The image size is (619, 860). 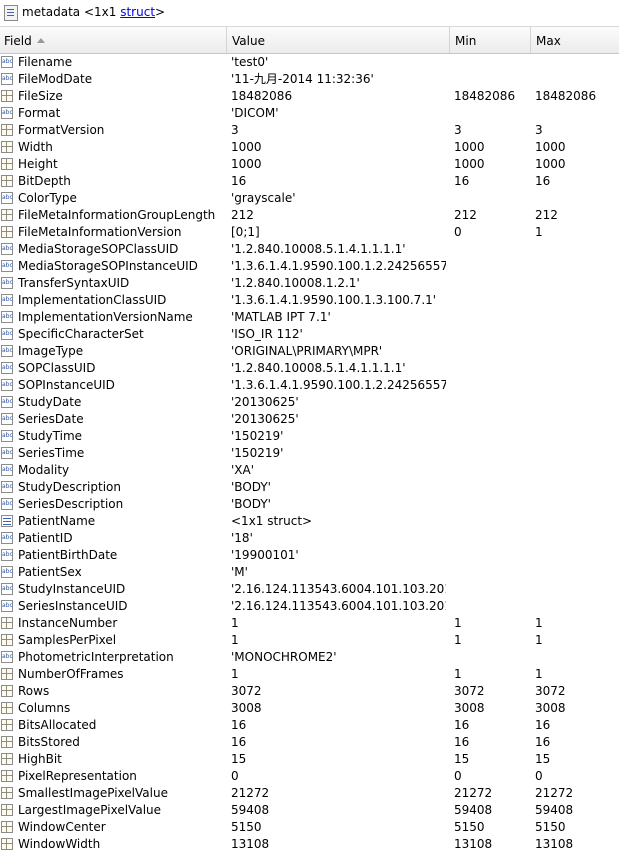 What do you see at coordinates (492, 827) in the screenshot?
I see `min-cell: 5150` at bounding box center [492, 827].